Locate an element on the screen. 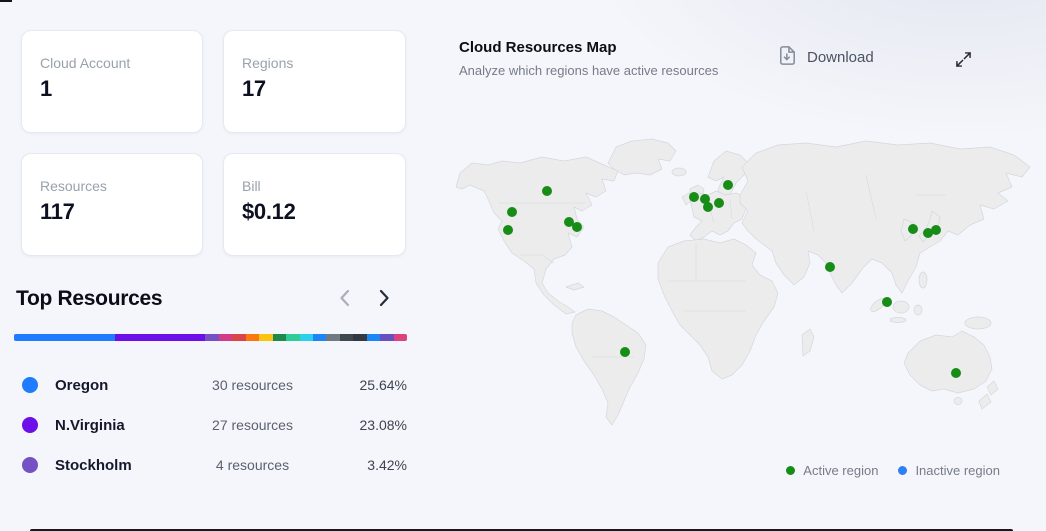 The width and height of the screenshot is (1046, 531). legend-label: Active region is located at coordinates (841, 470).